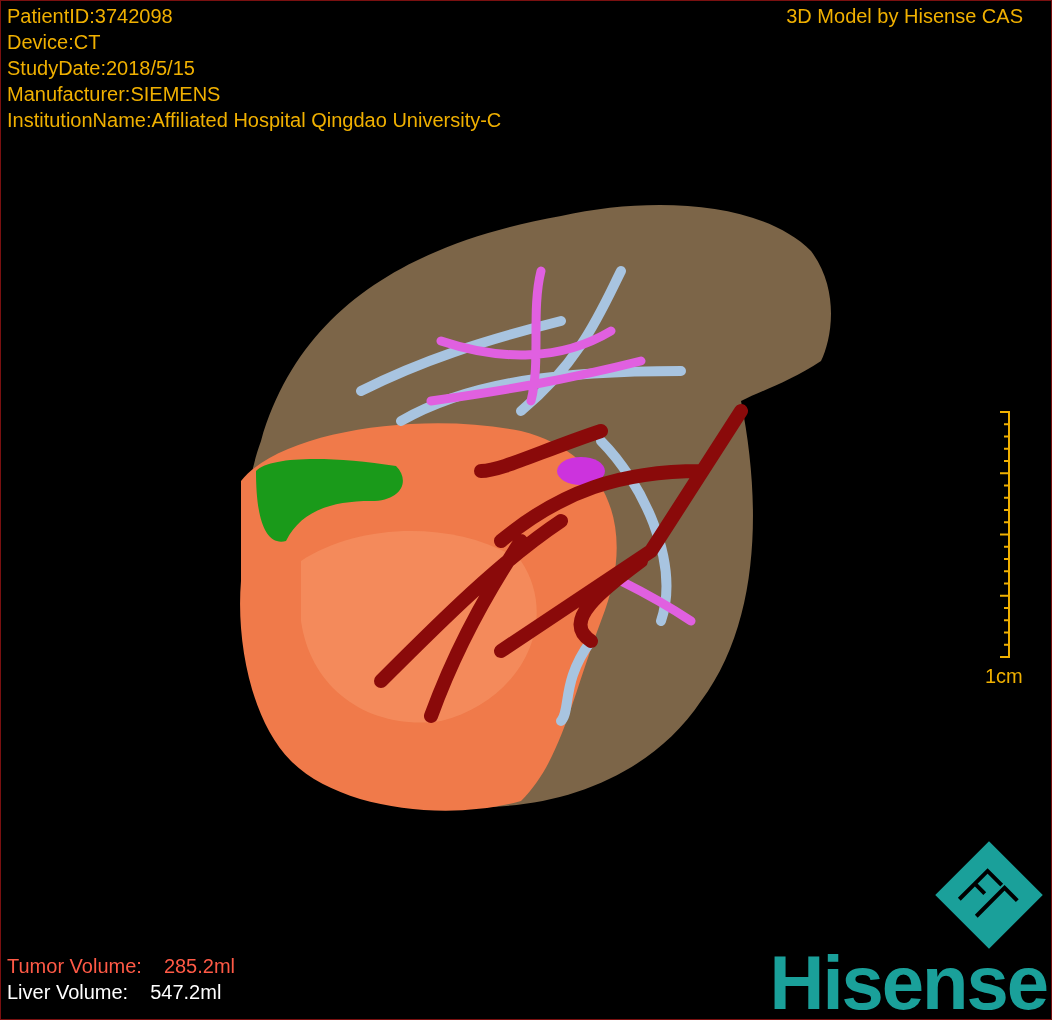 The width and height of the screenshot is (1052, 1020). What do you see at coordinates (908, 981) in the screenshot?
I see `brand-text: Hisense` at bounding box center [908, 981].